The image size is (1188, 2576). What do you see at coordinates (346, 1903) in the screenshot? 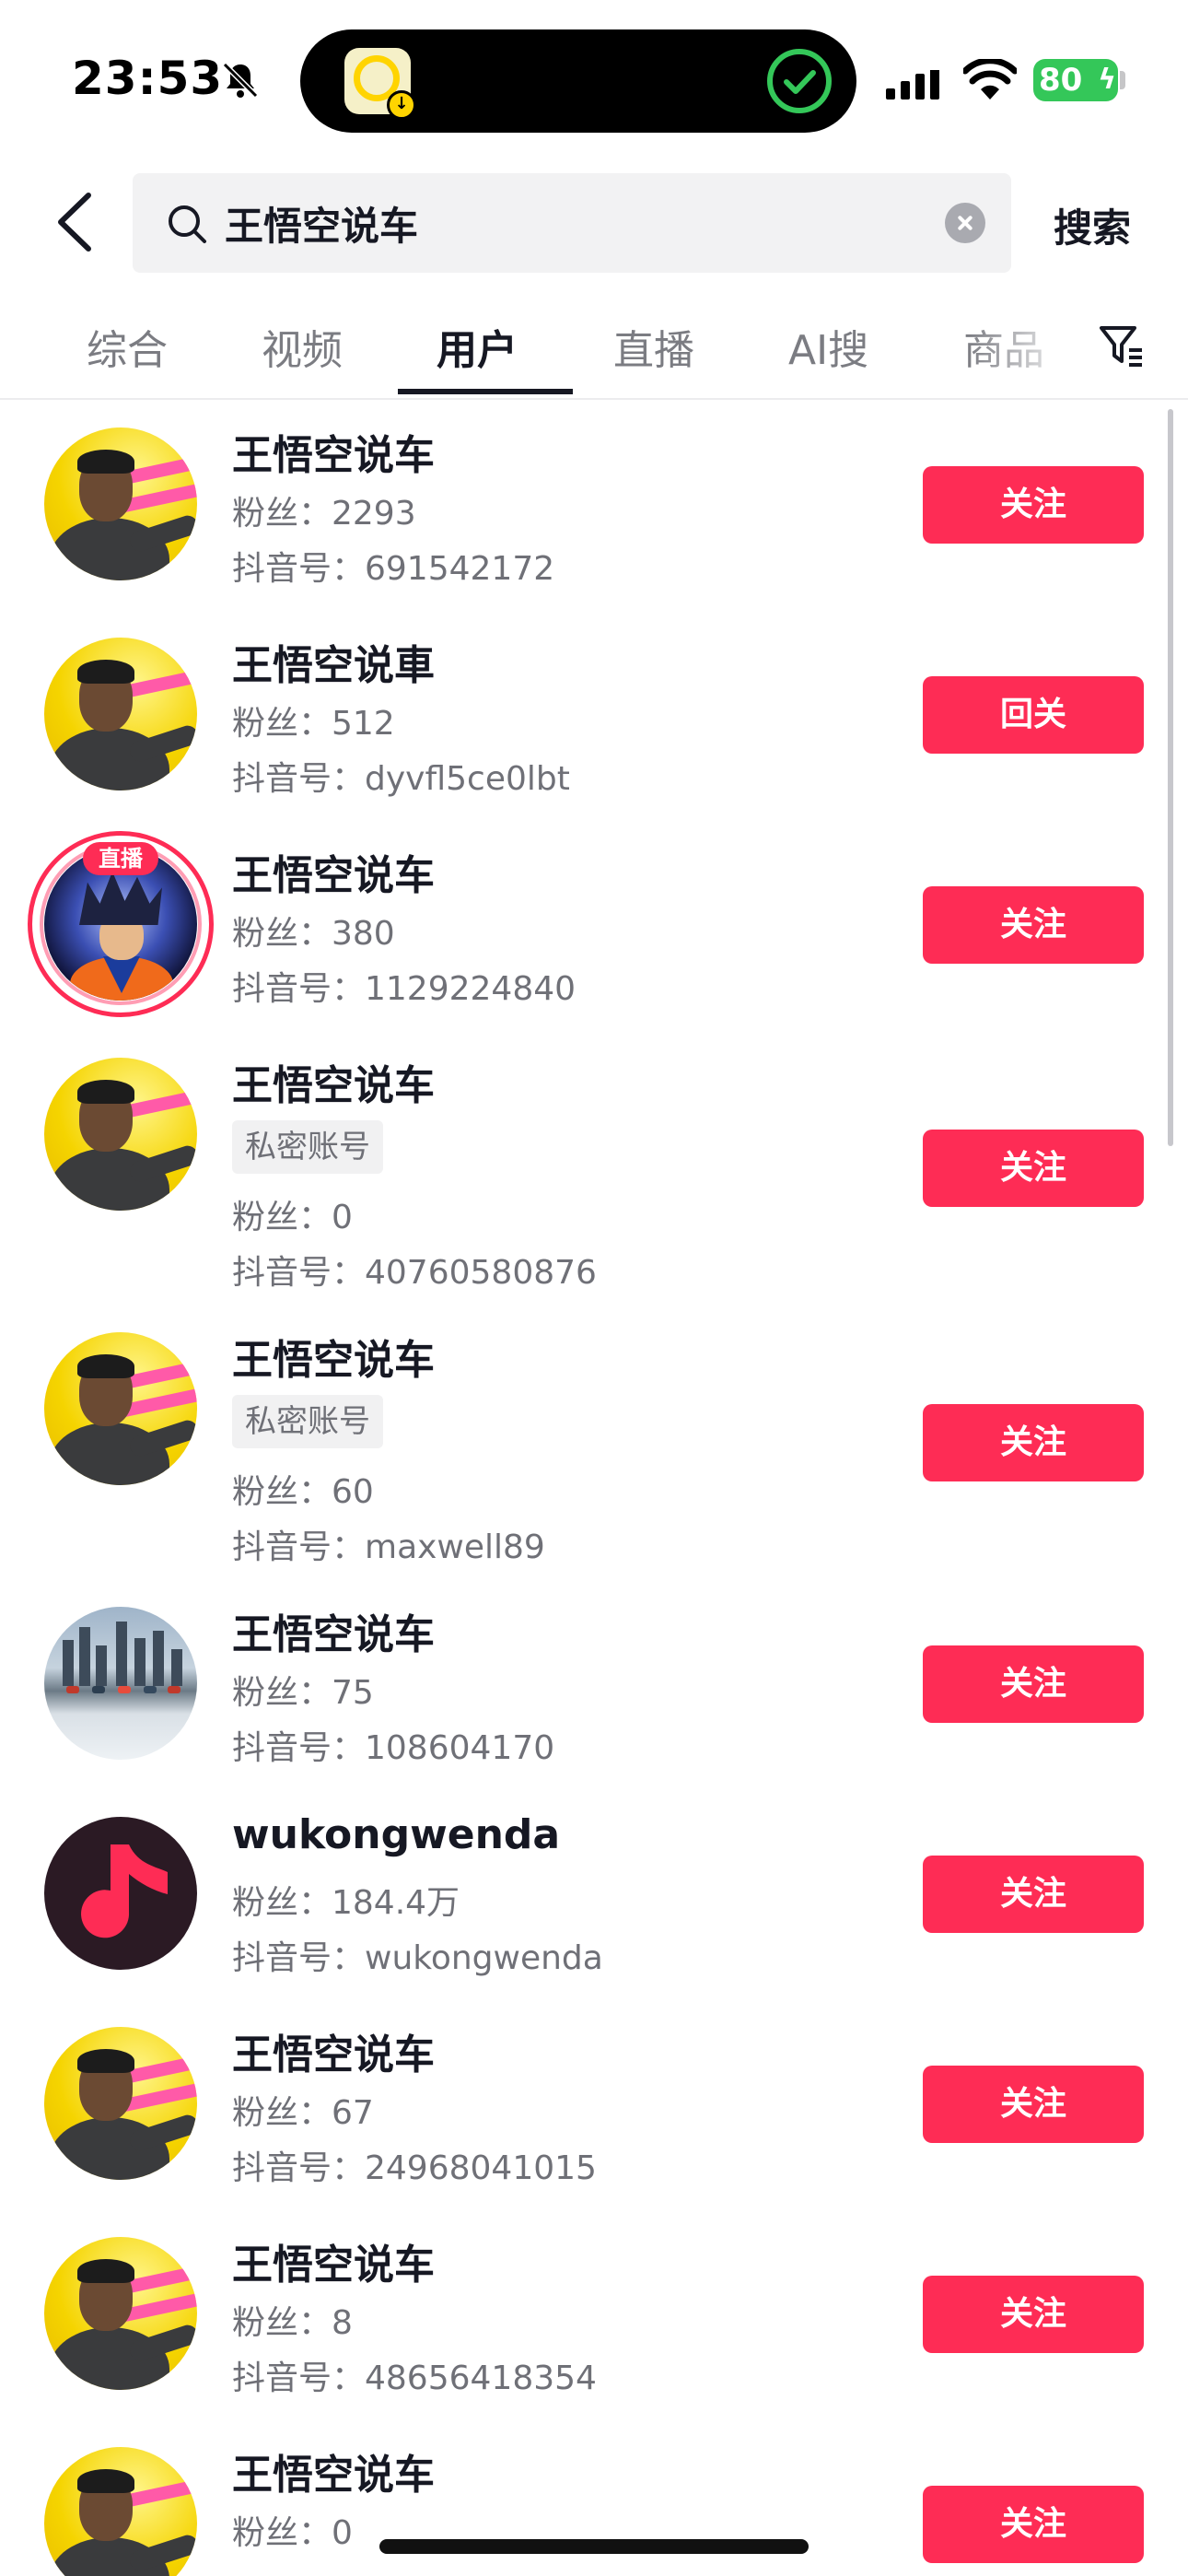
I see `fans-count: 粉丝：184.4万` at bounding box center [346, 1903].